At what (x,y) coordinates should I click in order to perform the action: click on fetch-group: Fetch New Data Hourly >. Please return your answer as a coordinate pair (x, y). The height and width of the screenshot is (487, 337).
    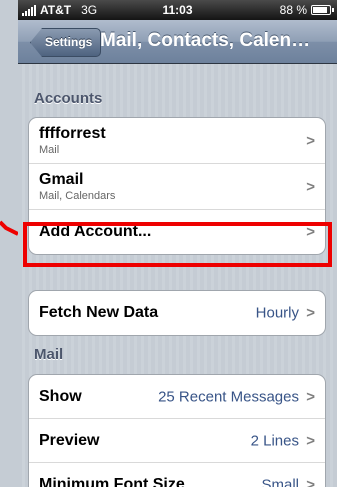
    Looking at the image, I should click on (177, 313).